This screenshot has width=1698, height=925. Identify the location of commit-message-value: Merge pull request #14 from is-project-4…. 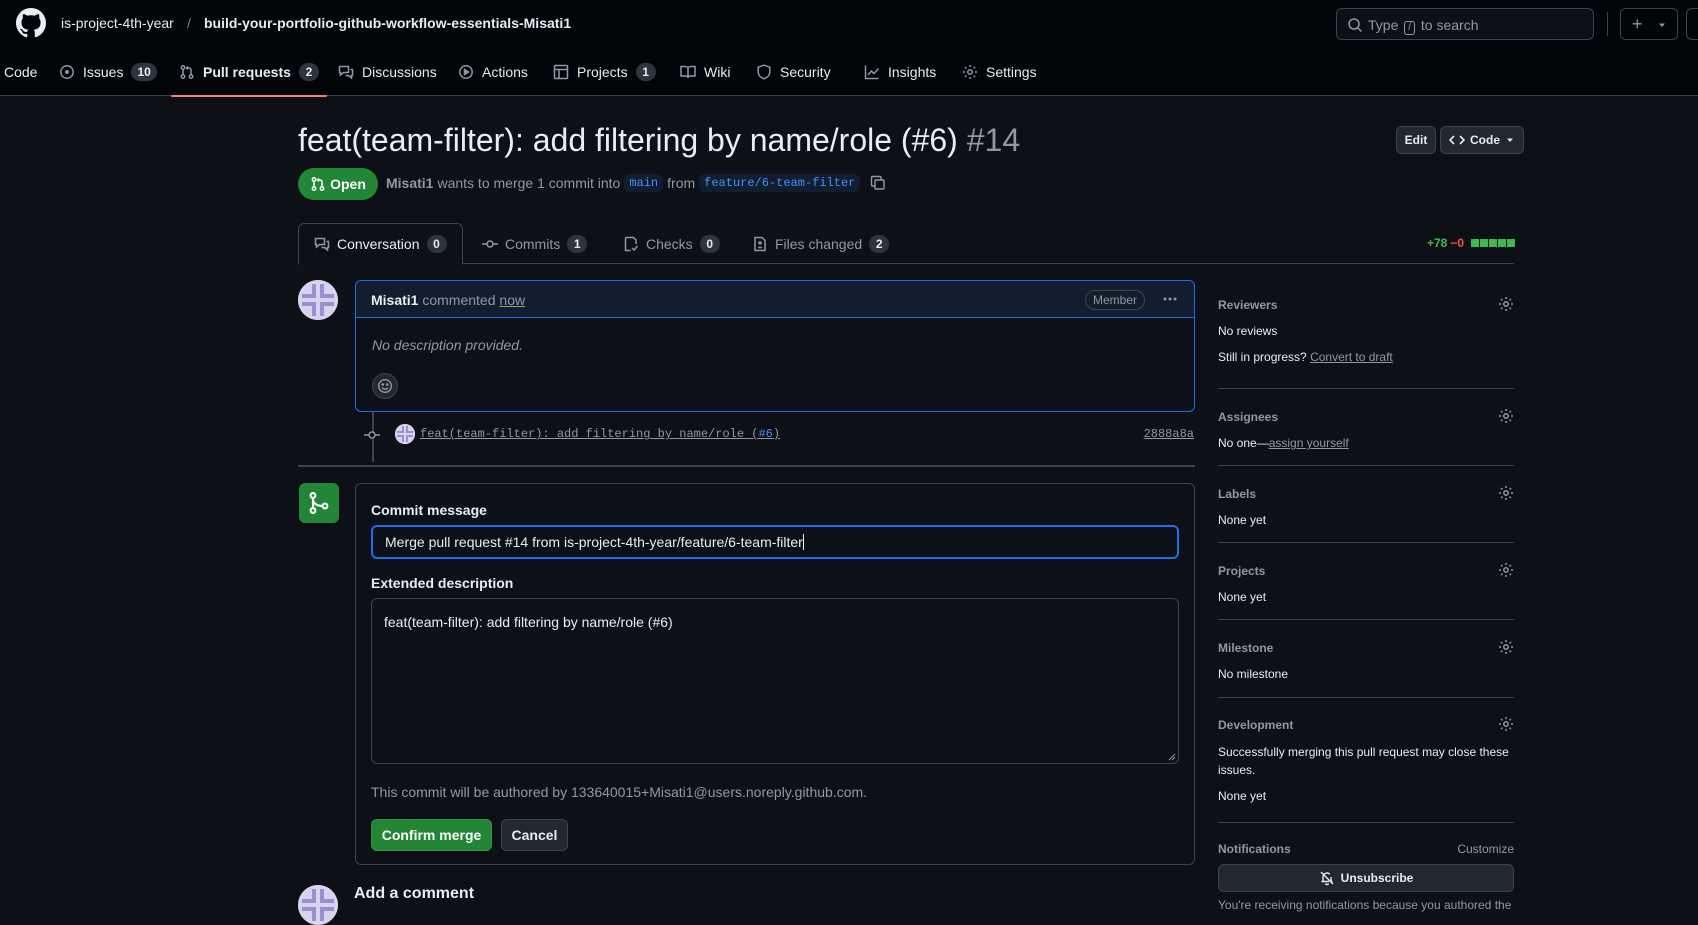
(594, 542).